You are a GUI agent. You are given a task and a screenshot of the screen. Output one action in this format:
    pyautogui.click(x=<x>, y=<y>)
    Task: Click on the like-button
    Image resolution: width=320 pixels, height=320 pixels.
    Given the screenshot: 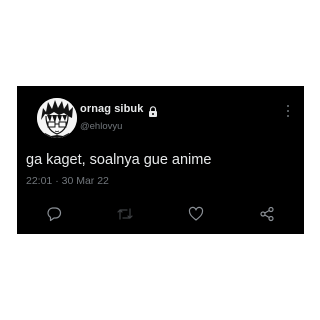 What is the action you would take?
    pyautogui.click(x=196, y=214)
    